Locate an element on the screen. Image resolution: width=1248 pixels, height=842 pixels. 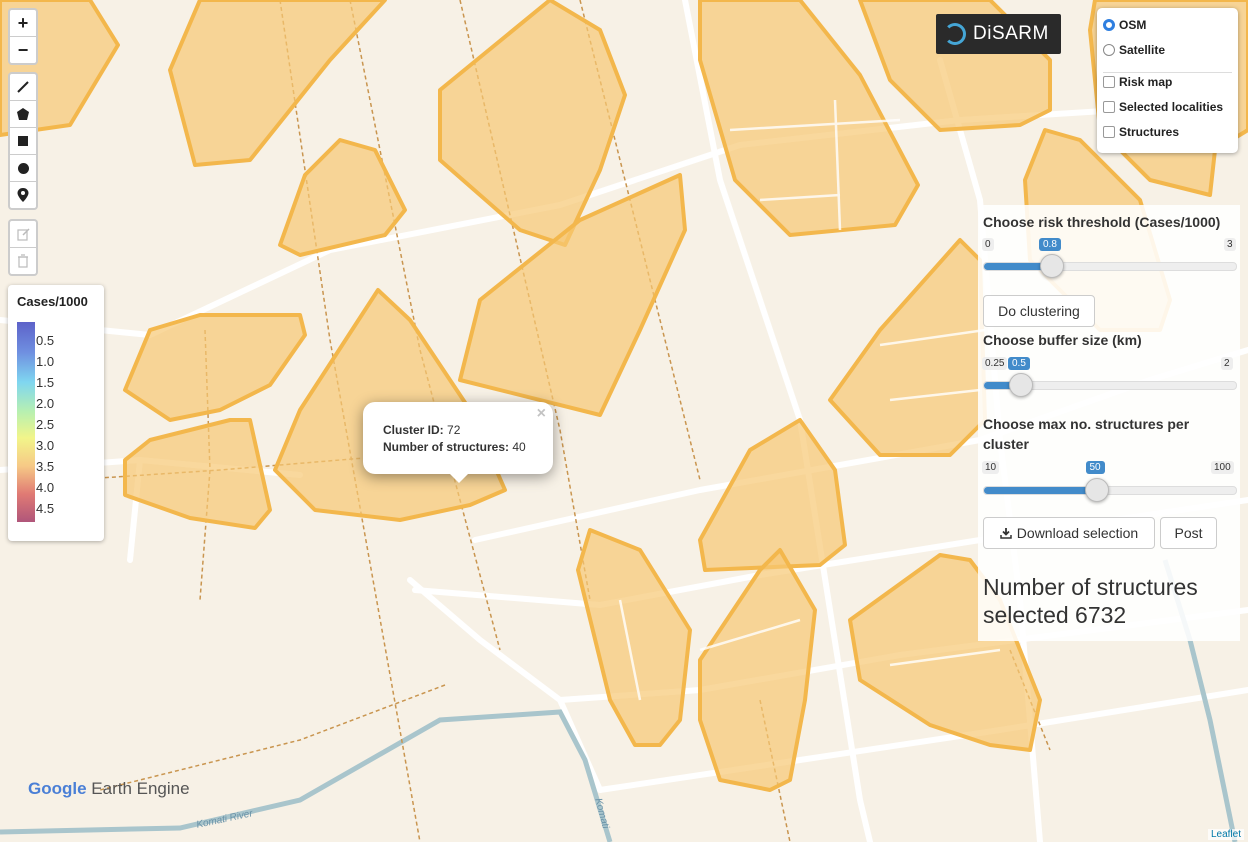
layer-option-satellite: Satellite is located at coordinates (1134, 50).